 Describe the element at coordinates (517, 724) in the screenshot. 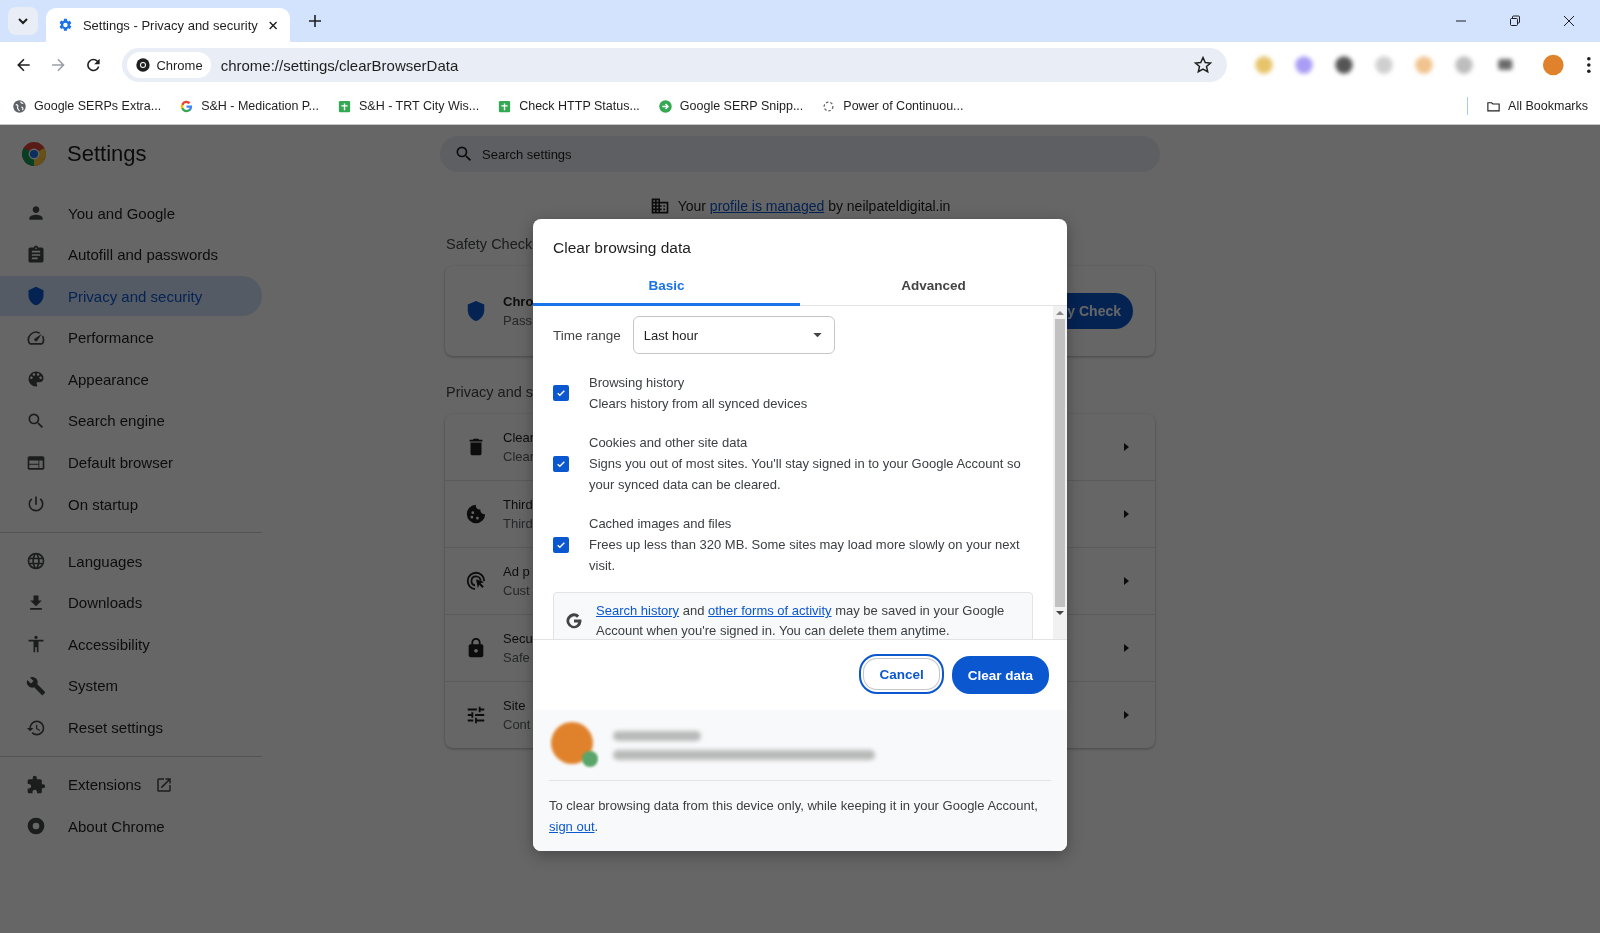

I see `row-subtitle: Cont` at that location.